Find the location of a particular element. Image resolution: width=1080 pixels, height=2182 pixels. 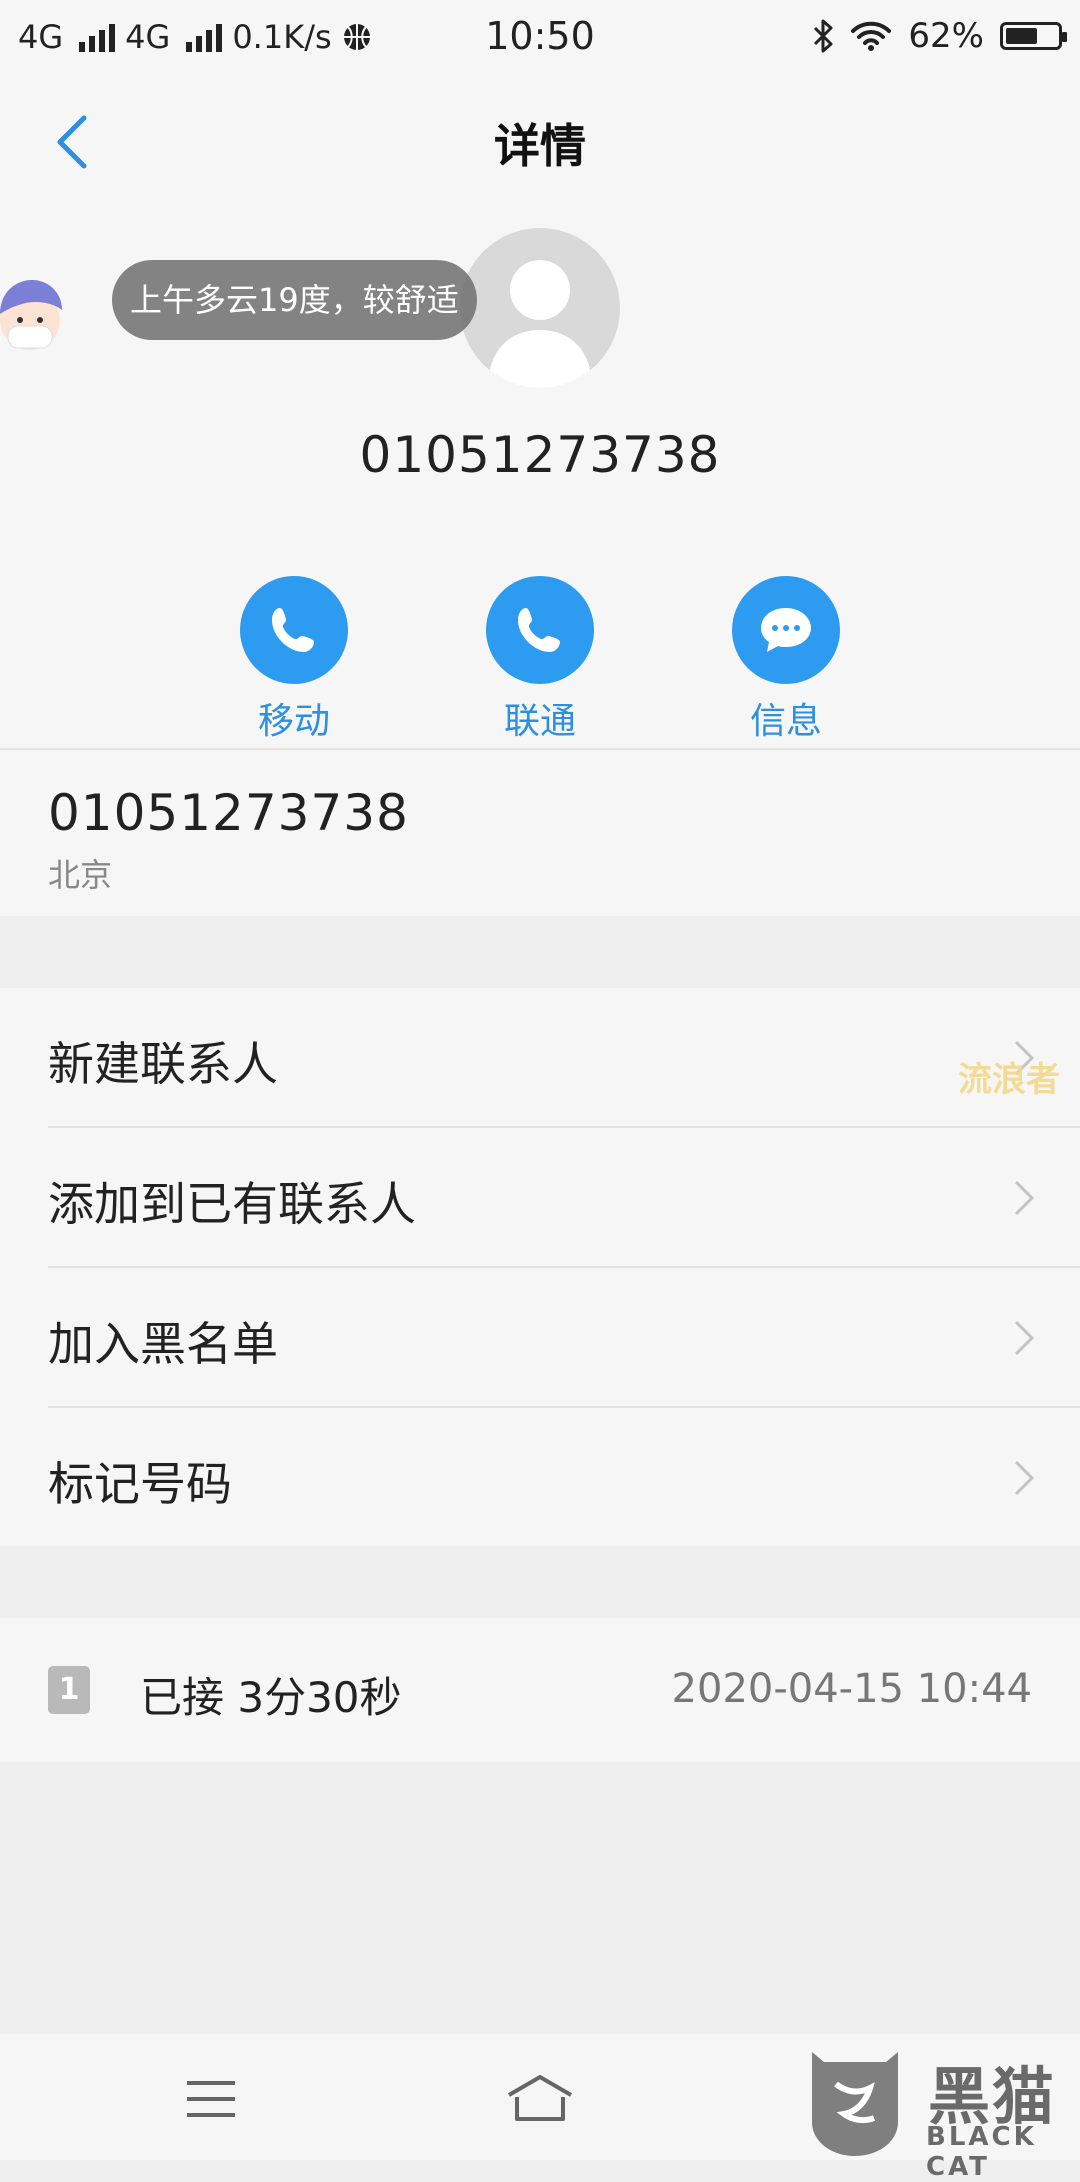

status-bar: 4G 4G 0.1K/s 10:50 62% is located at coordinates (540, 38).